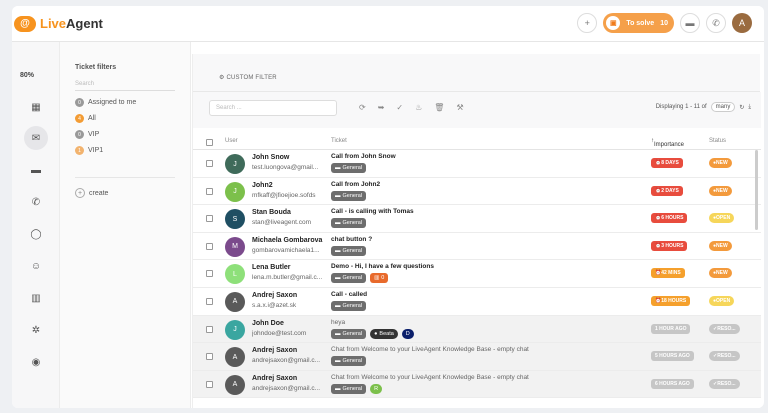  I want to click on reload-icon: ↻, so click(741, 107).